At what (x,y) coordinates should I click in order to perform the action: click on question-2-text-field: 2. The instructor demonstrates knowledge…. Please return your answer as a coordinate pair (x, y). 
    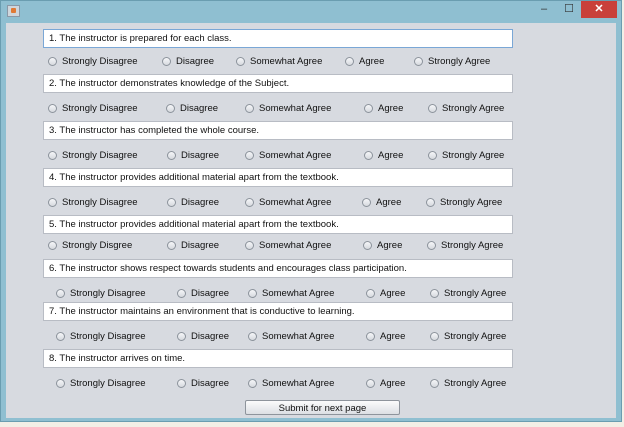
    Looking at the image, I should click on (278, 83).